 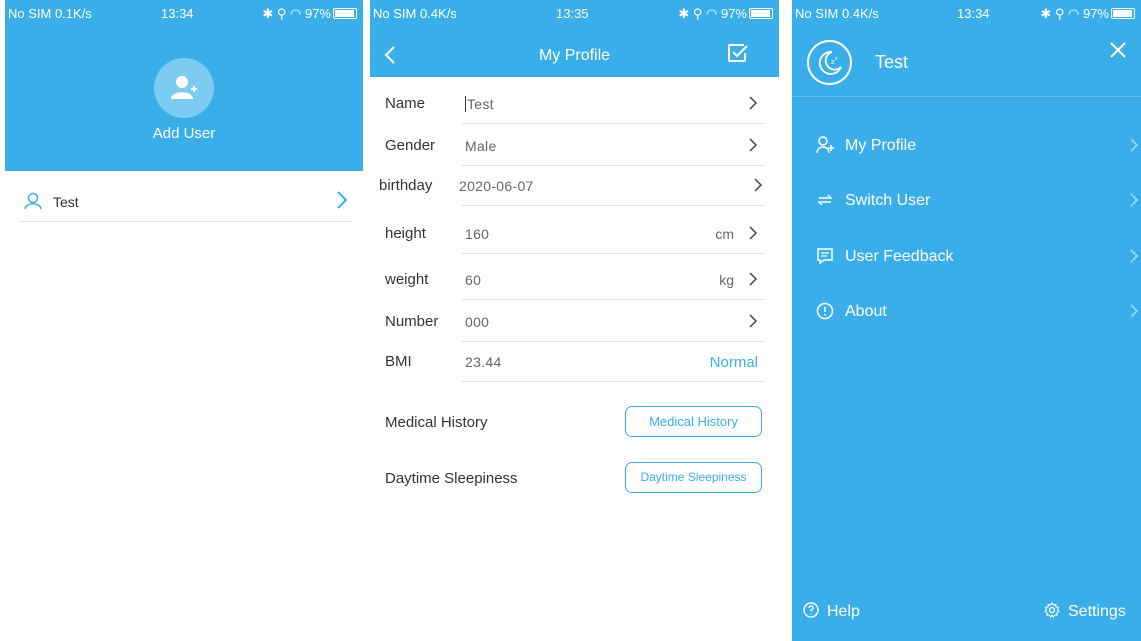 I want to click on svg-text: z, so click(x=836, y=59).